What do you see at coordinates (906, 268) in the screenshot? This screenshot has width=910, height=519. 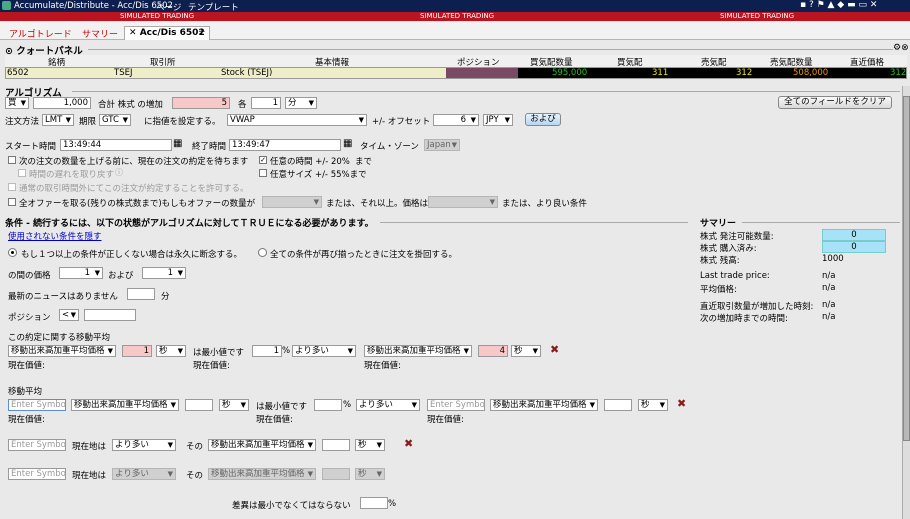 I see `scrollbar-thumb` at bounding box center [906, 268].